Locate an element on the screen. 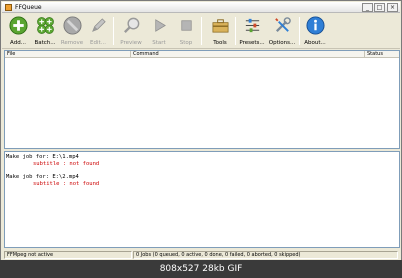 The width and height of the screenshot is (402, 278). sliders-icon is located at coordinates (252, 25).